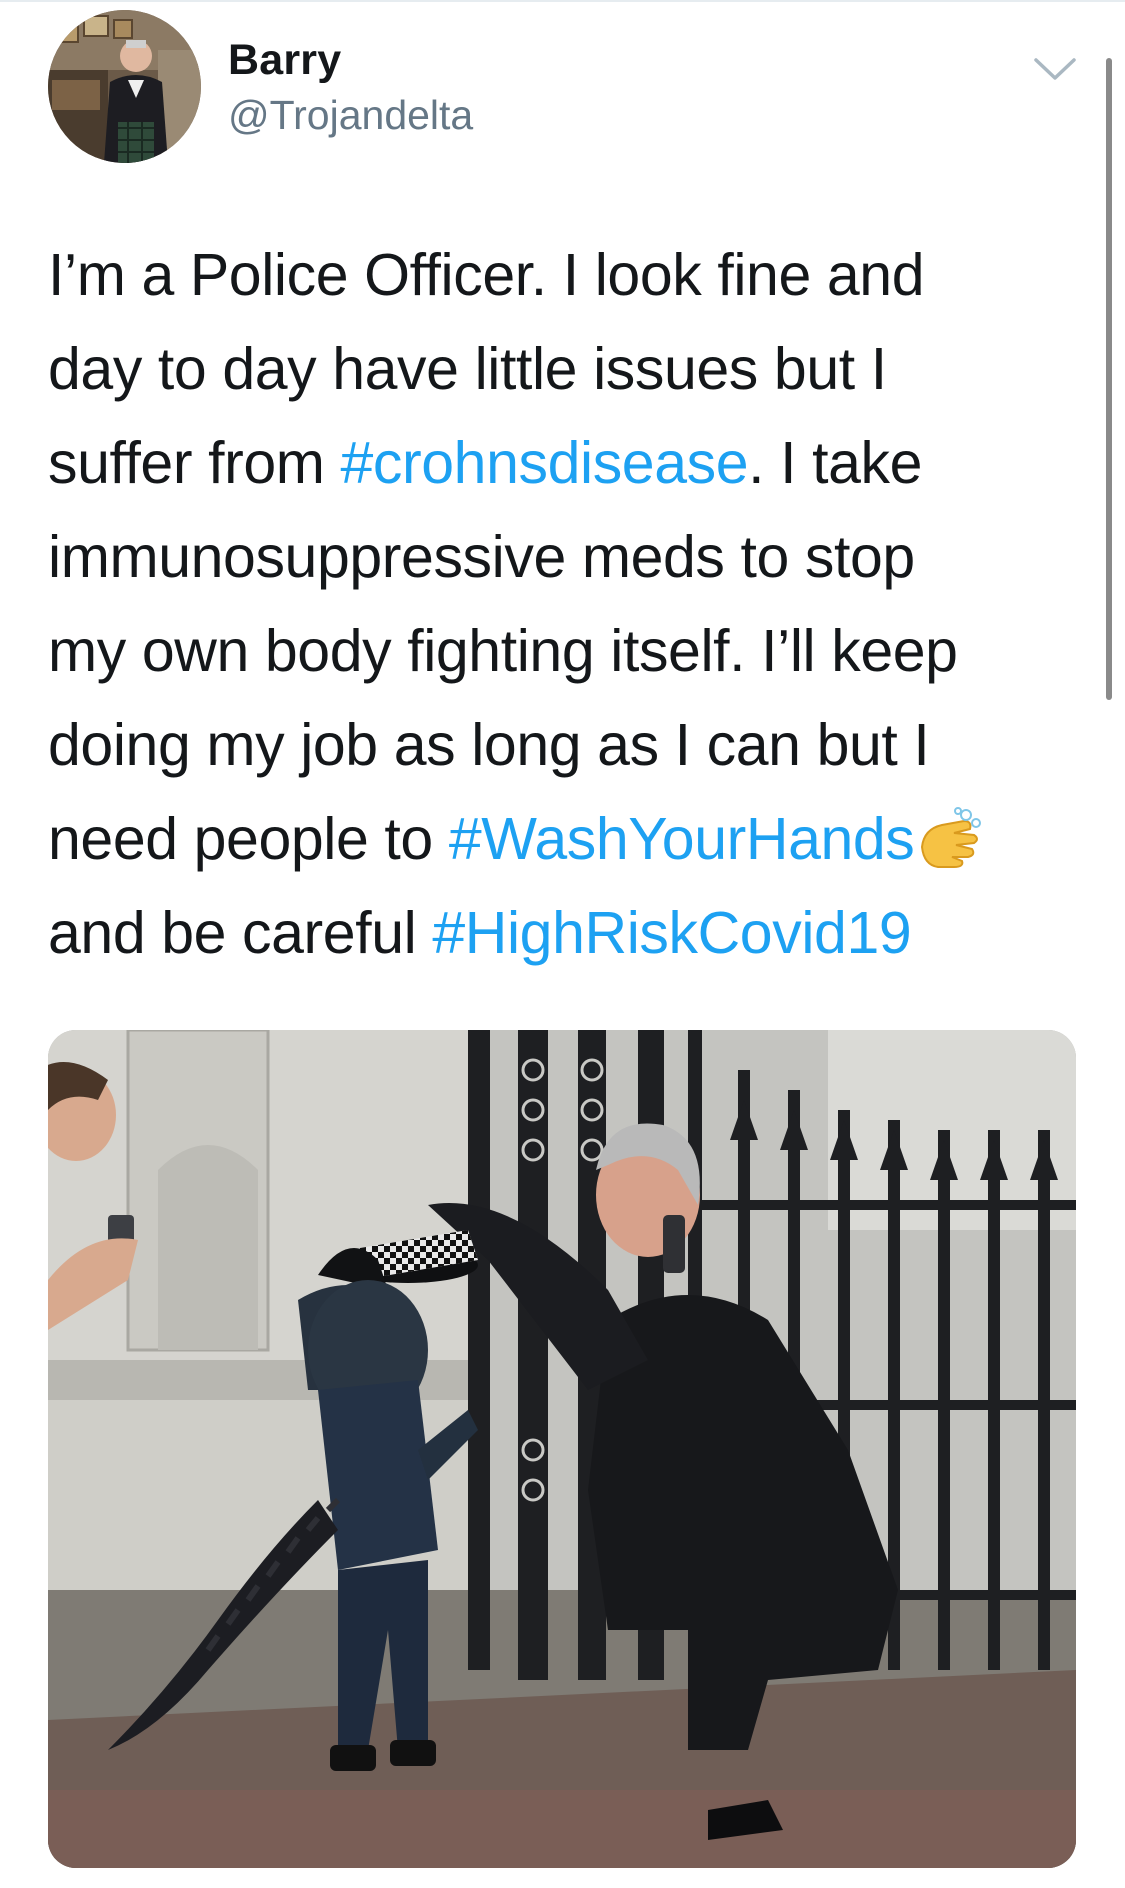 This screenshot has width=1125, height=1888. I want to click on tweet-header: Barry @Trojandelta, so click(563, 90).